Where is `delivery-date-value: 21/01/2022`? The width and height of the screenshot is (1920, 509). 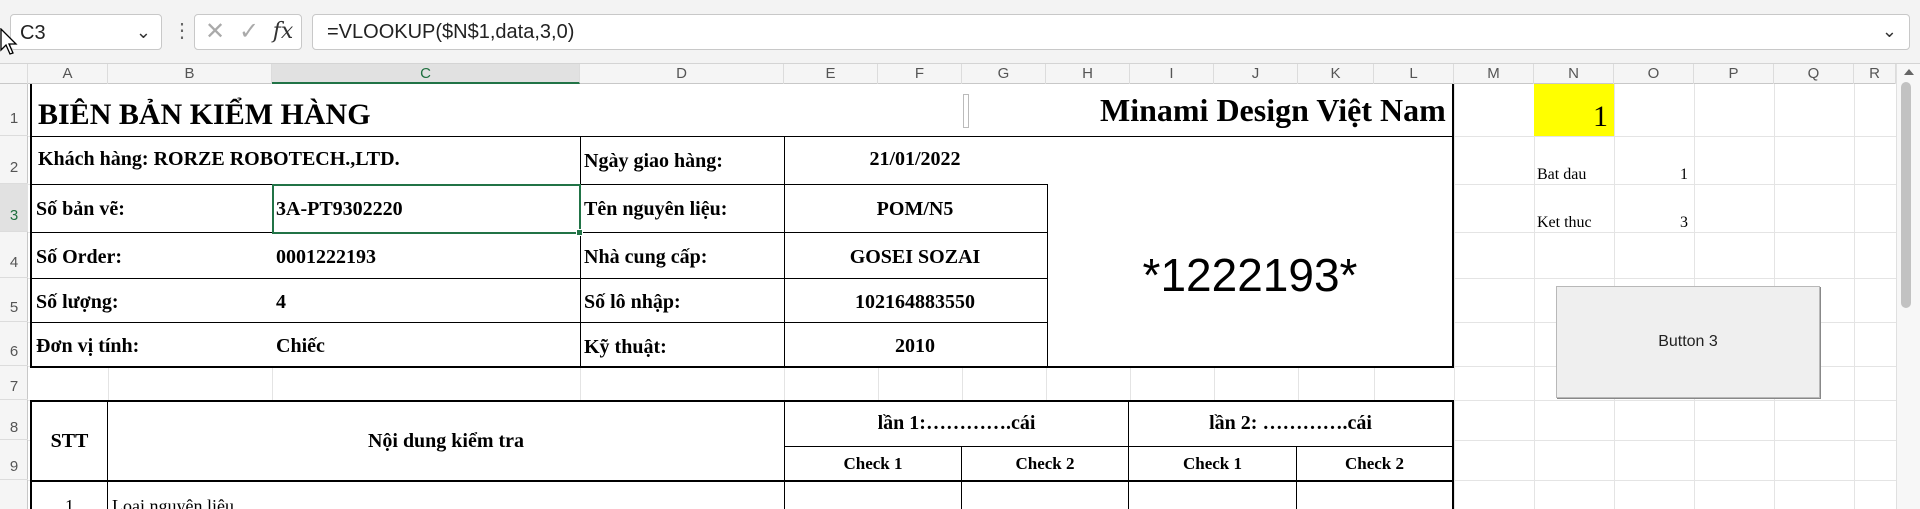 delivery-date-value: 21/01/2022 is located at coordinates (915, 159).